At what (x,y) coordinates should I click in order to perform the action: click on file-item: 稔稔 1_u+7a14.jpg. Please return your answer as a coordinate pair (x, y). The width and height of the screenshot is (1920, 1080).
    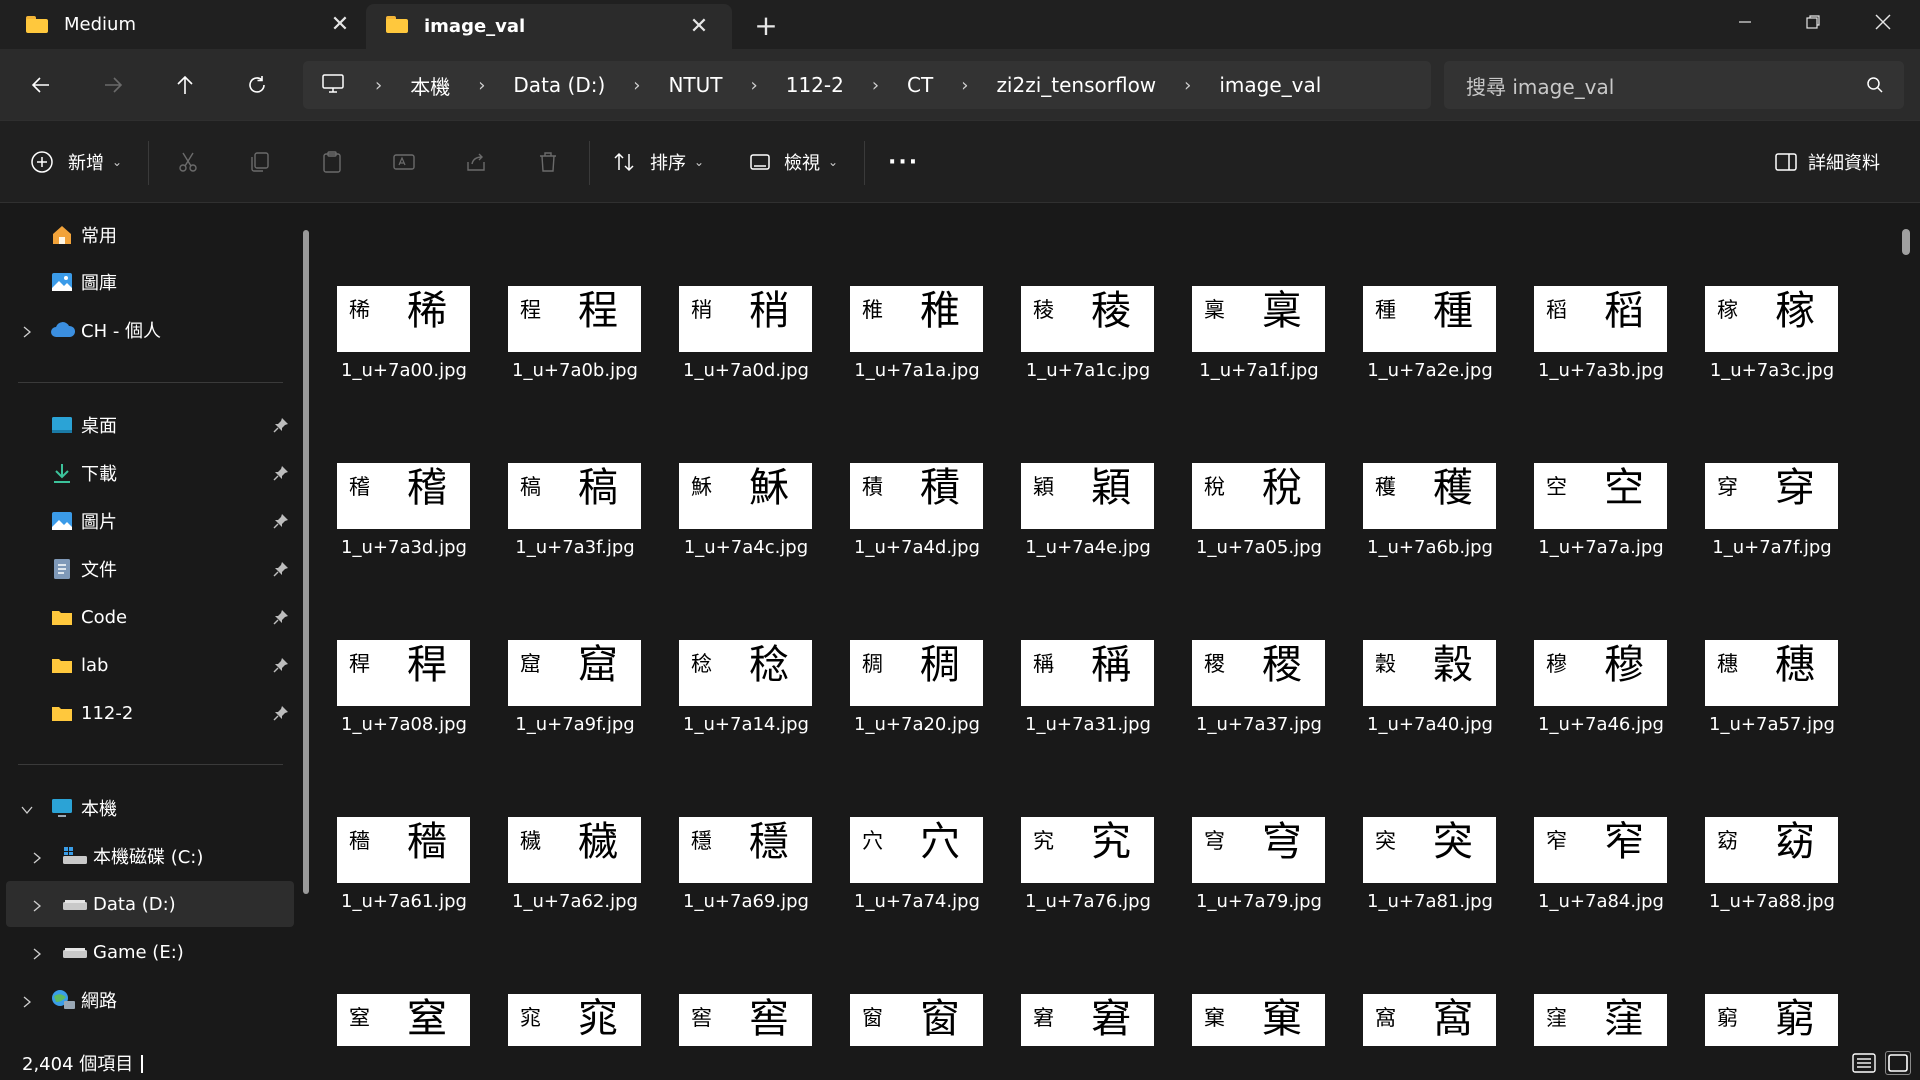
    Looking at the image, I should click on (742, 646).